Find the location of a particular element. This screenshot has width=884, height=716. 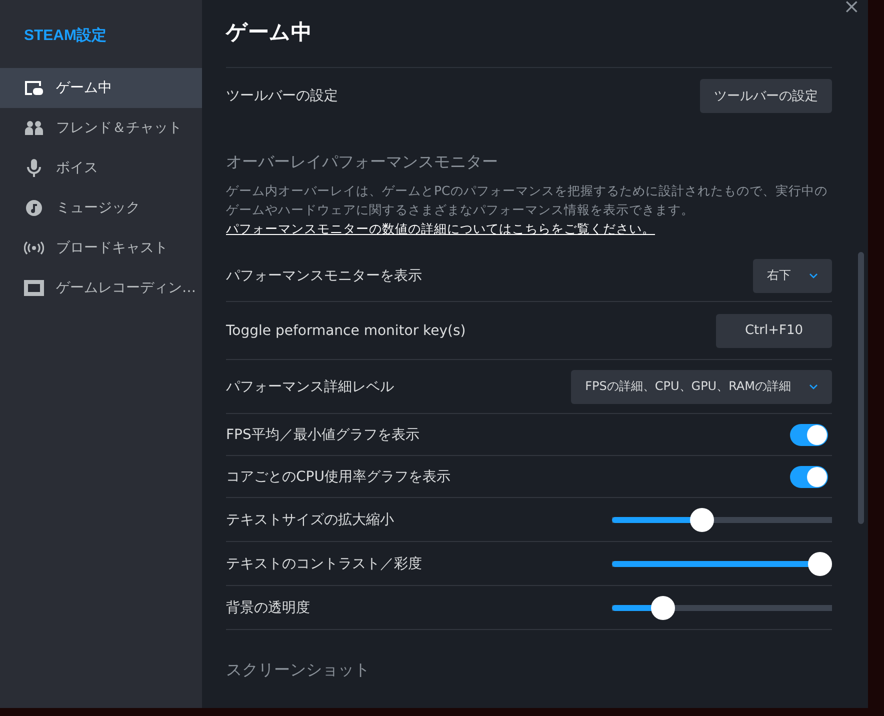

key-binding-button: Ctrl+F10 is located at coordinates (774, 331).